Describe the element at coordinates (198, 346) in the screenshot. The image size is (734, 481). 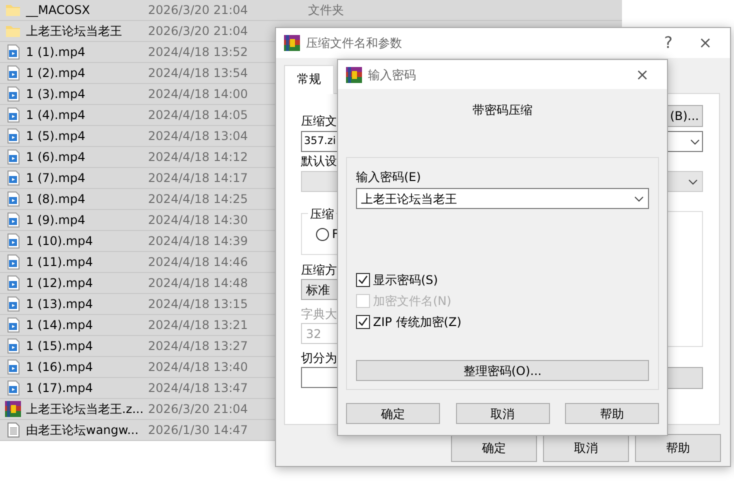
I see `file-date: 2024/4/18 13:27` at that location.